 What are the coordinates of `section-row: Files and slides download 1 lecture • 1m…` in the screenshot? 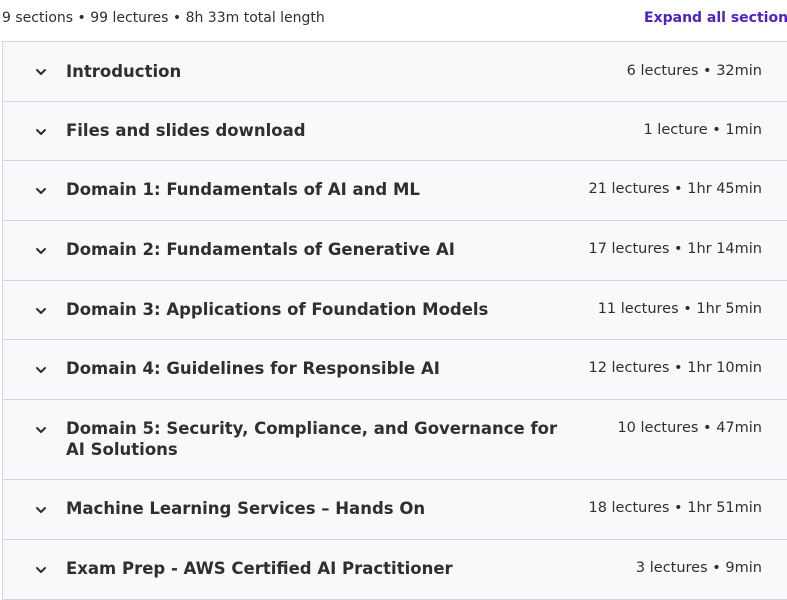 It's located at (395, 131).